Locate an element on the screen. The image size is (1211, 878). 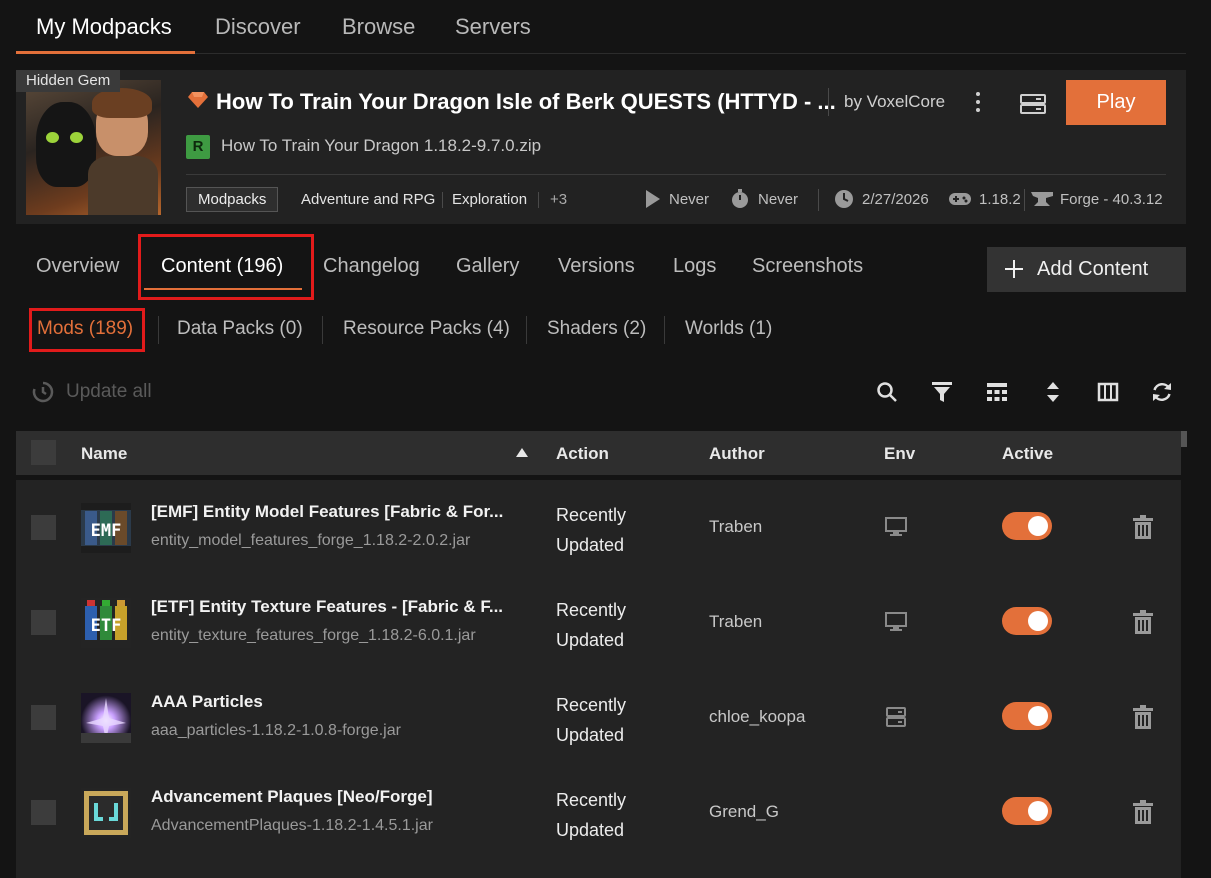
play-button: Play is located at coordinates (1116, 102).